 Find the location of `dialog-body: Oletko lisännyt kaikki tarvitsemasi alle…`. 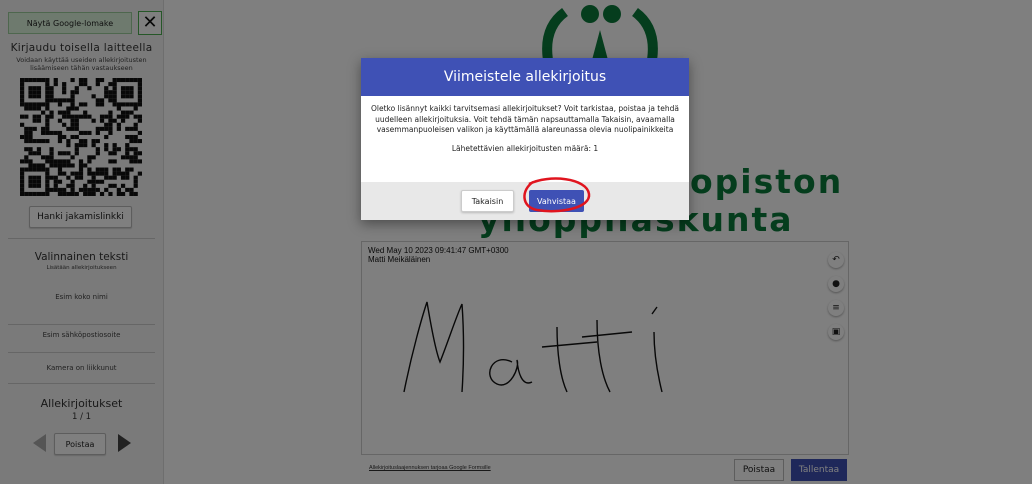

dialog-body: Oletko lisännyt kaikki tarvitsemasi alle… is located at coordinates (525, 125).